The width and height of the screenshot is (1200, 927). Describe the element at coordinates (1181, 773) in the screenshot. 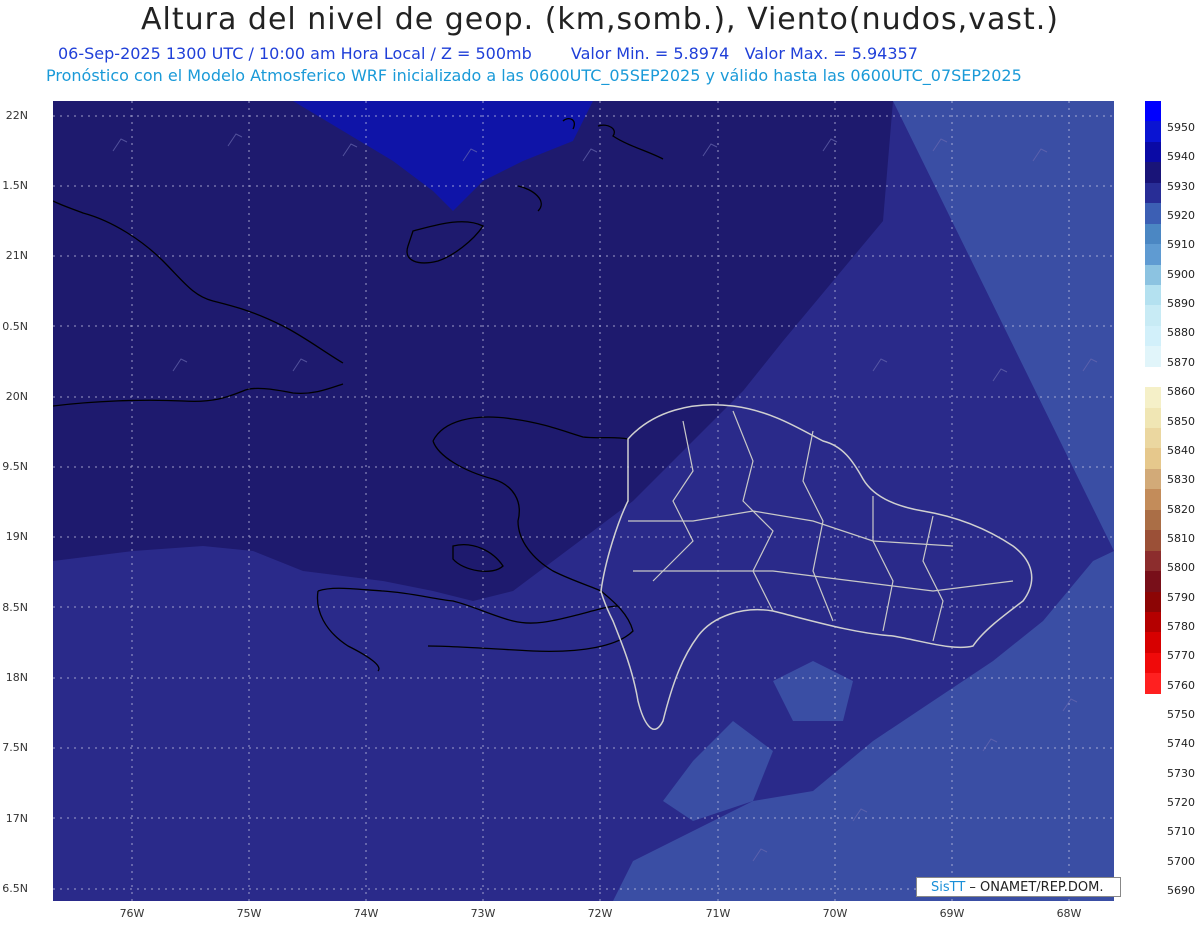

I see `colorbar-label: 5730` at that location.